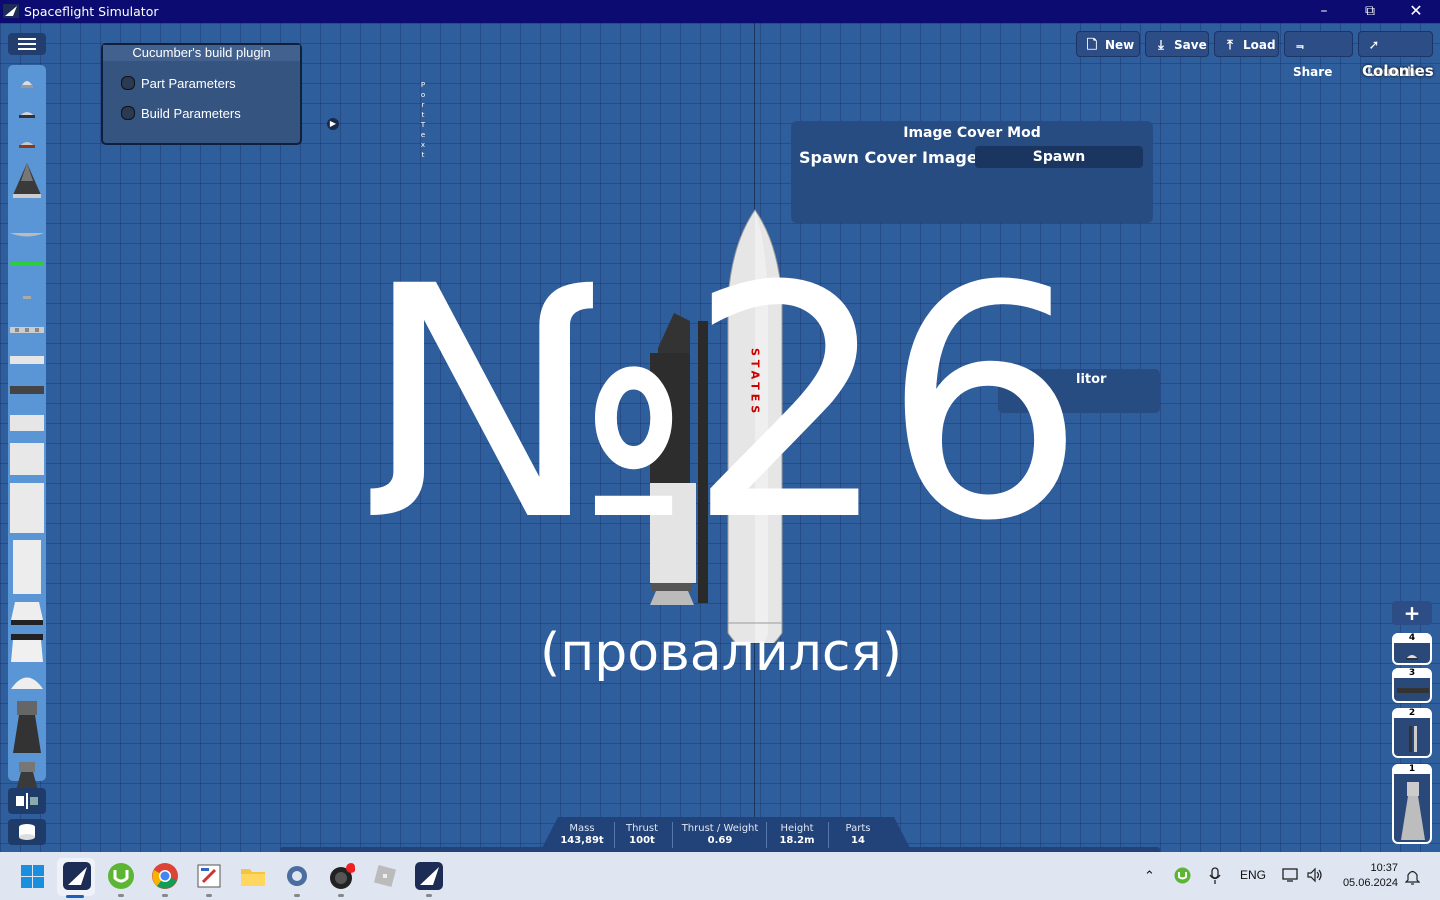 The height and width of the screenshot is (900, 1440). I want to click on part-fuel-tank-medium, so click(27, 459).